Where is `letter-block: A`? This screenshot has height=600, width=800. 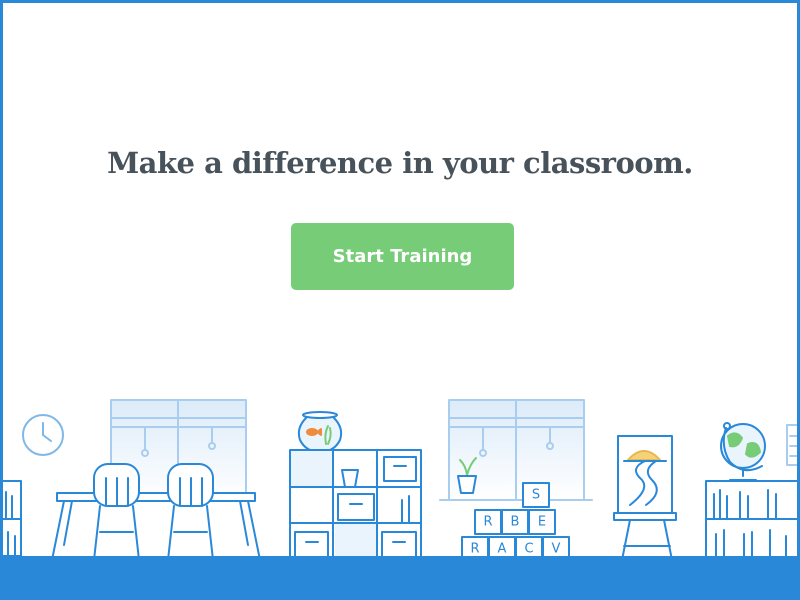 letter-block: A is located at coordinates (502, 549).